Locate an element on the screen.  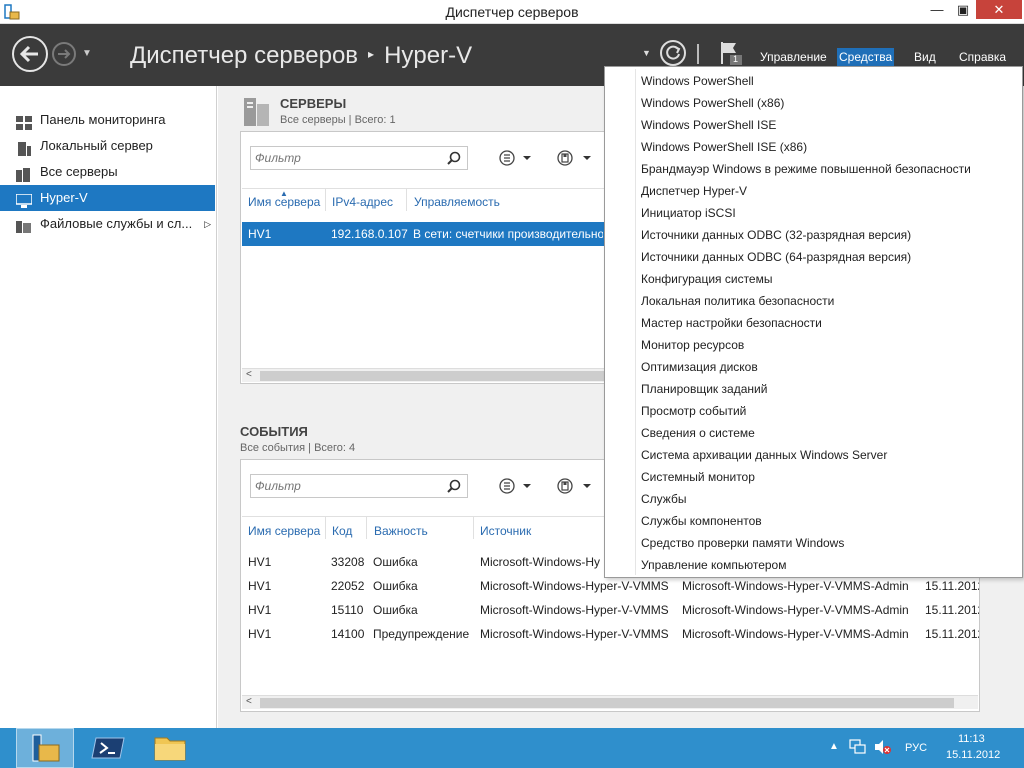
tools-menu-item: Windows PowerShell ISE (x86) is located at coordinates (724, 147).